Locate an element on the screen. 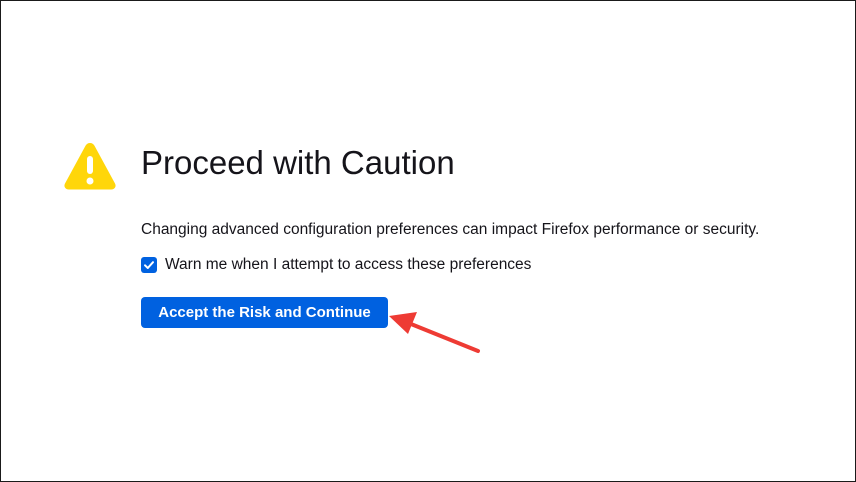 The image size is (856, 482). page-title: Proceed with Caution is located at coordinates (298, 162).